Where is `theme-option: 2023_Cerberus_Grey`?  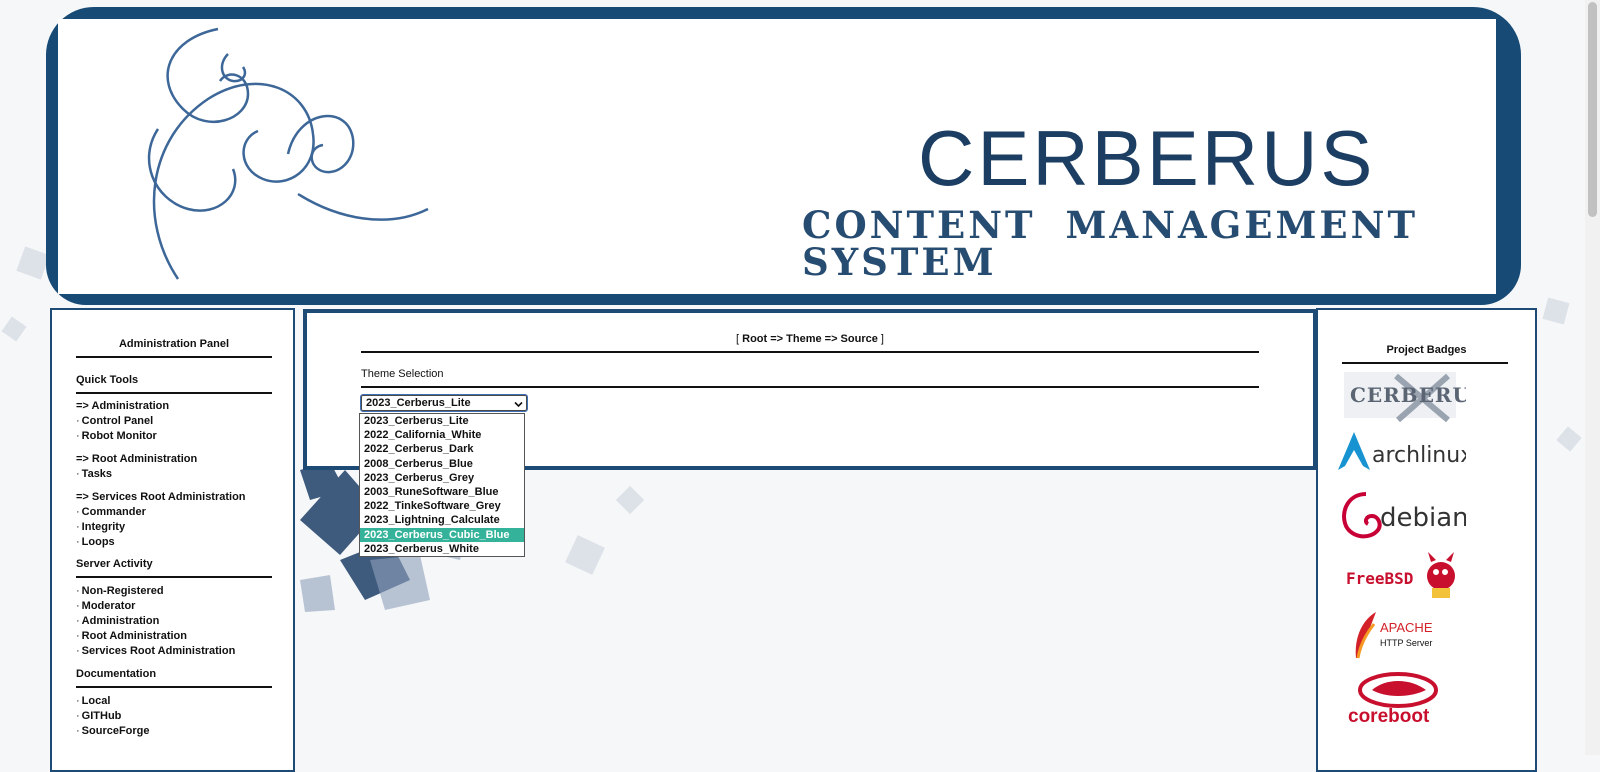 theme-option: 2023_Cerberus_Grey is located at coordinates (442, 478).